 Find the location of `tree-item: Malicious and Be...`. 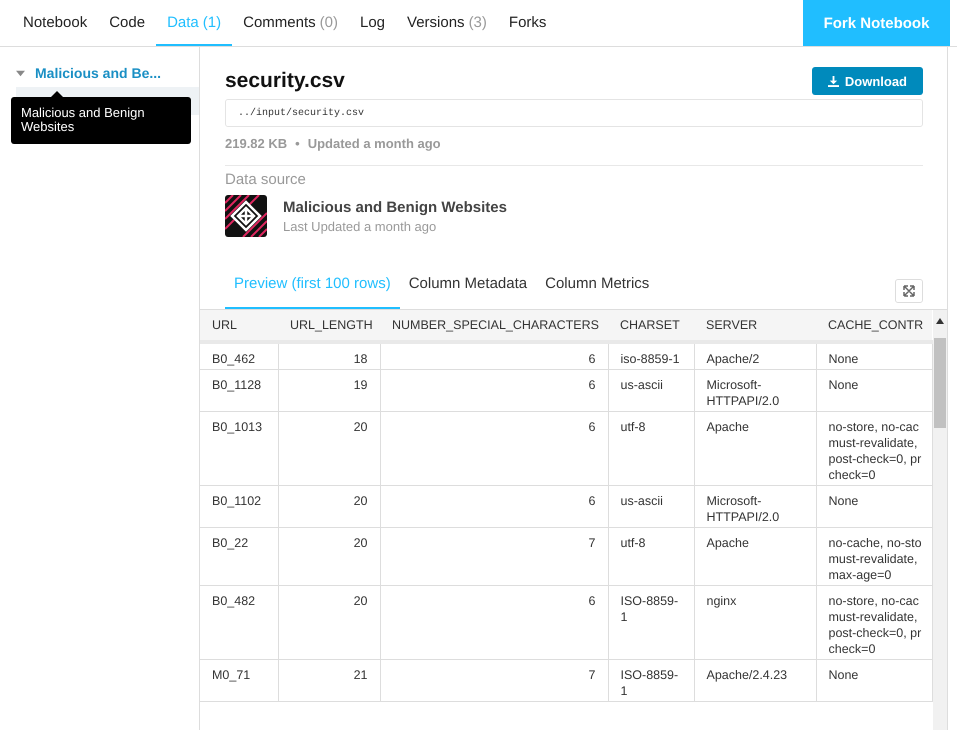

tree-item: Malicious and Be... is located at coordinates (99, 73).